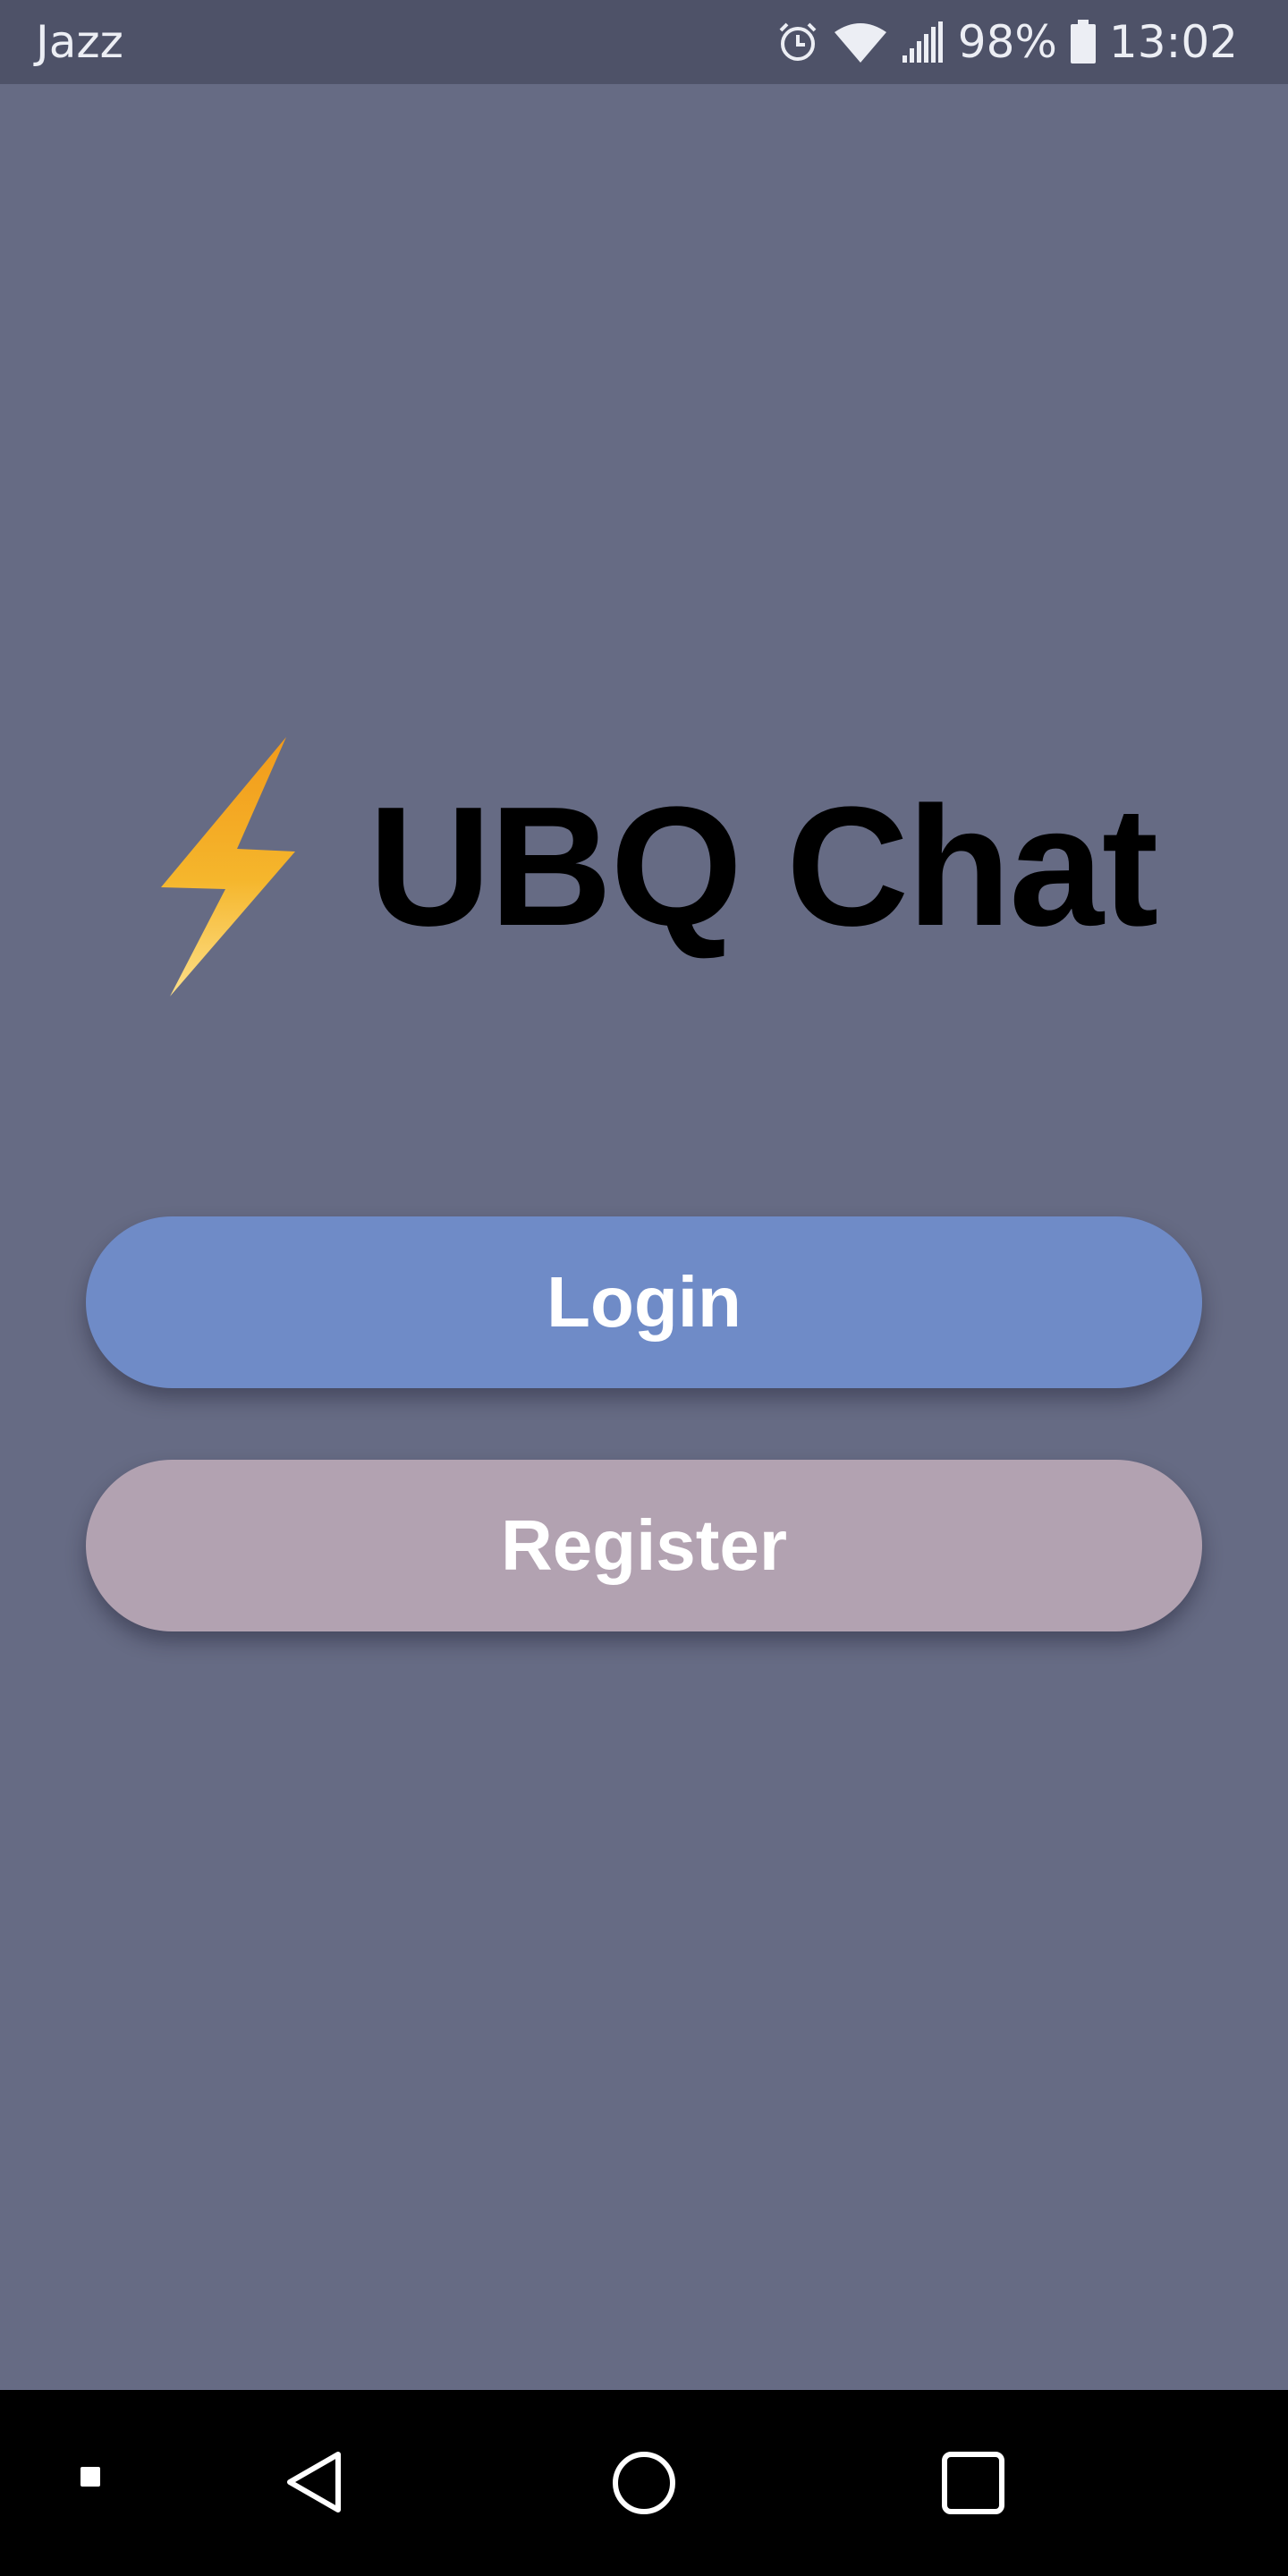 The image size is (1288, 2576). Describe the element at coordinates (798, 41) in the screenshot. I see `alarm-icon` at that location.